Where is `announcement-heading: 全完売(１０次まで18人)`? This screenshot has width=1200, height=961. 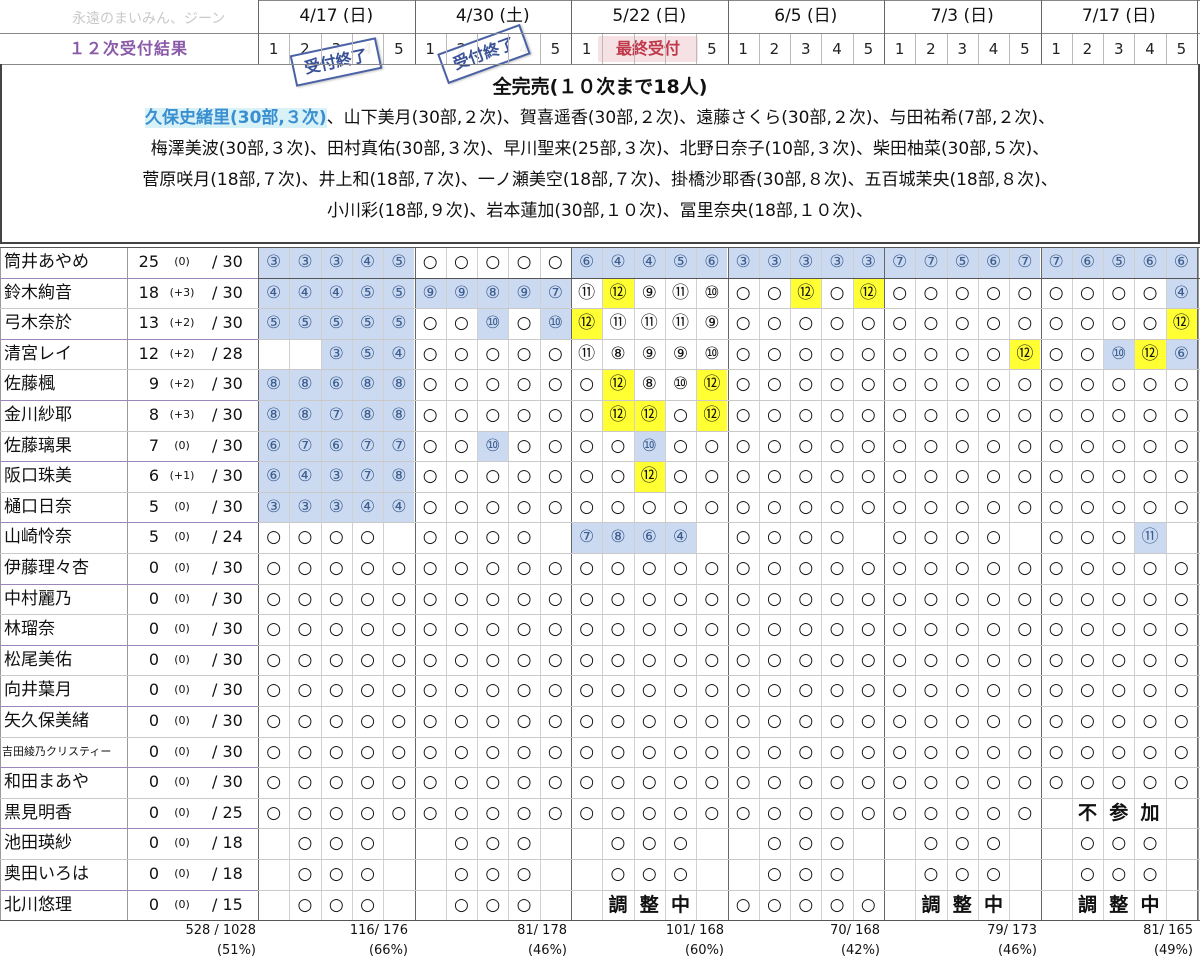
announcement-heading: 全完売(１０次まで18人) is located at coordinates (600, 87).